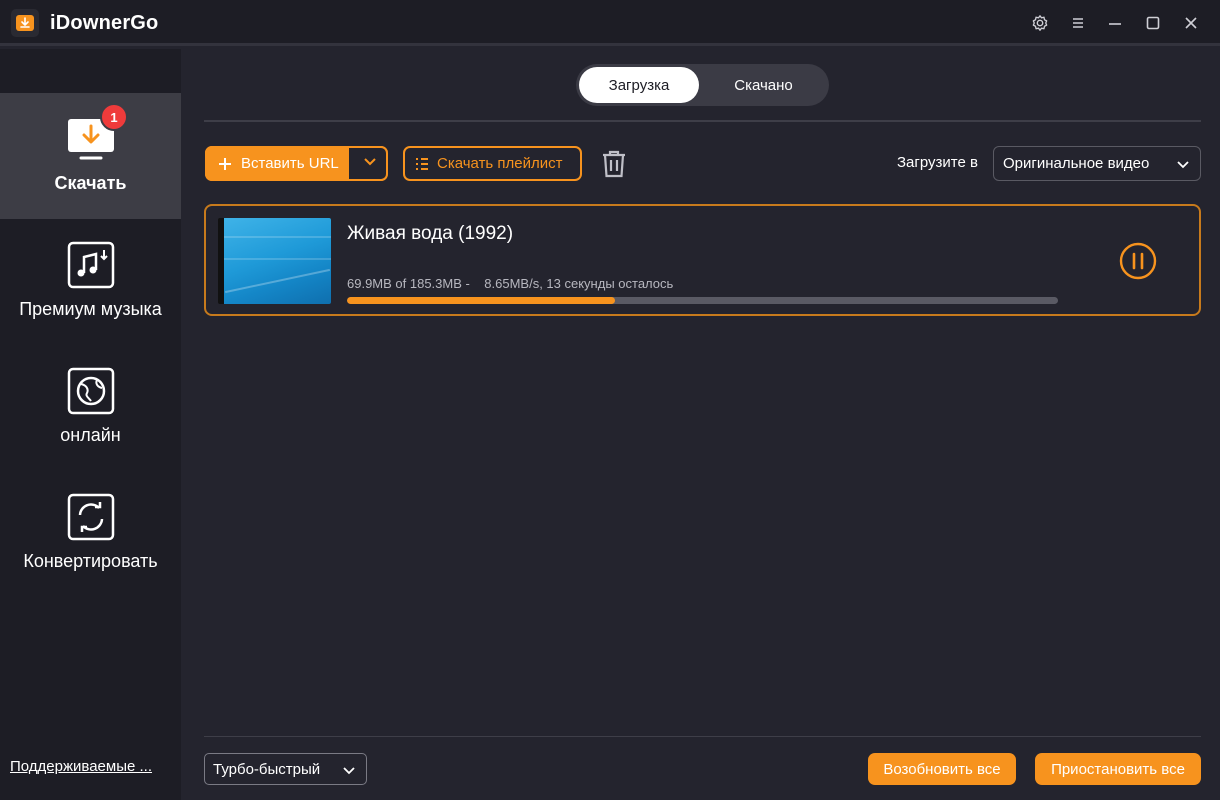 This screenshot has width=1220, height=800. I want to click on list-icon, so click(422, 164).